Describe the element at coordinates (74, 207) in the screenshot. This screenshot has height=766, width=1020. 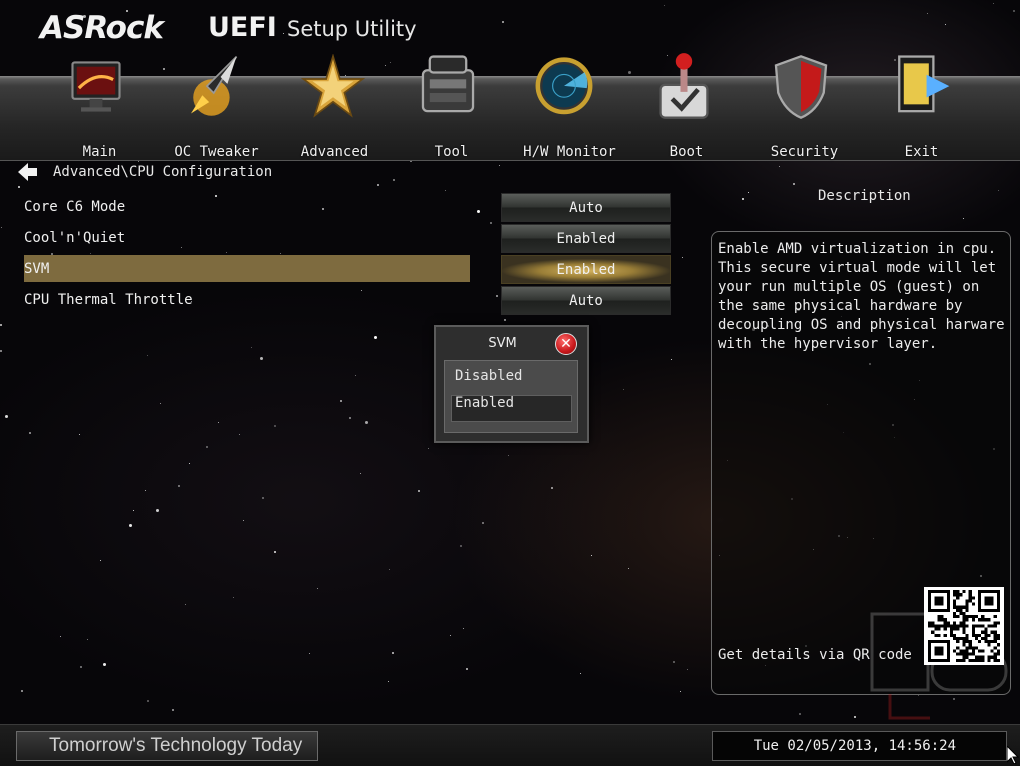
I see `setting-label-core-c6-mode: Core C6 Mode` at that location.